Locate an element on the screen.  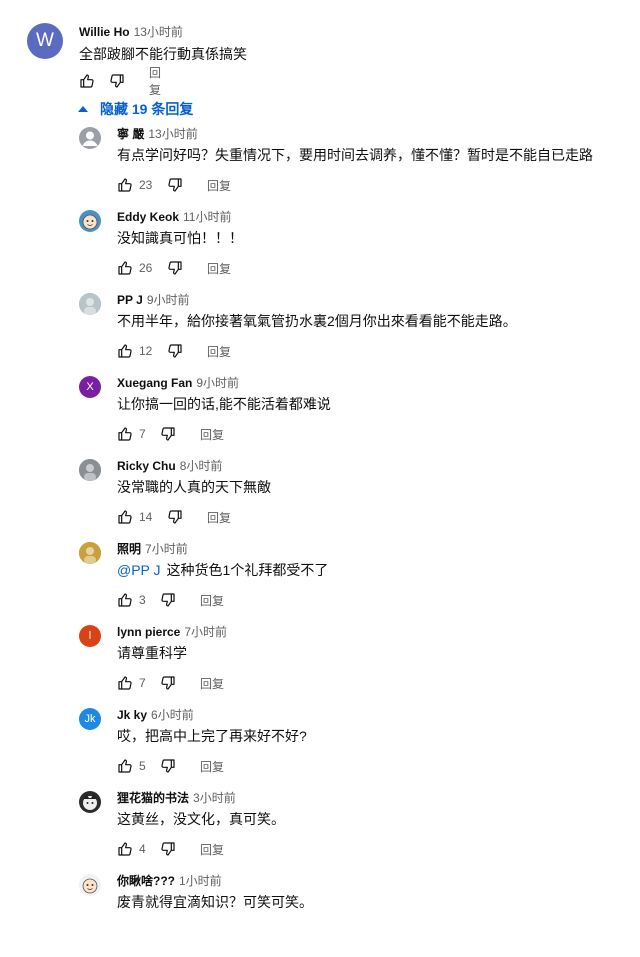
comment-actions: 7 回复 is located at coordinates (217, 434).